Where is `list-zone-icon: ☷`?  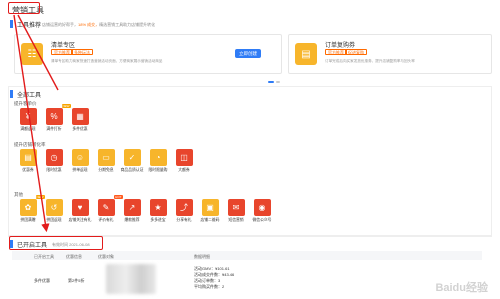 list-zone-icon: ☷ is located at coordinates (32, 54).